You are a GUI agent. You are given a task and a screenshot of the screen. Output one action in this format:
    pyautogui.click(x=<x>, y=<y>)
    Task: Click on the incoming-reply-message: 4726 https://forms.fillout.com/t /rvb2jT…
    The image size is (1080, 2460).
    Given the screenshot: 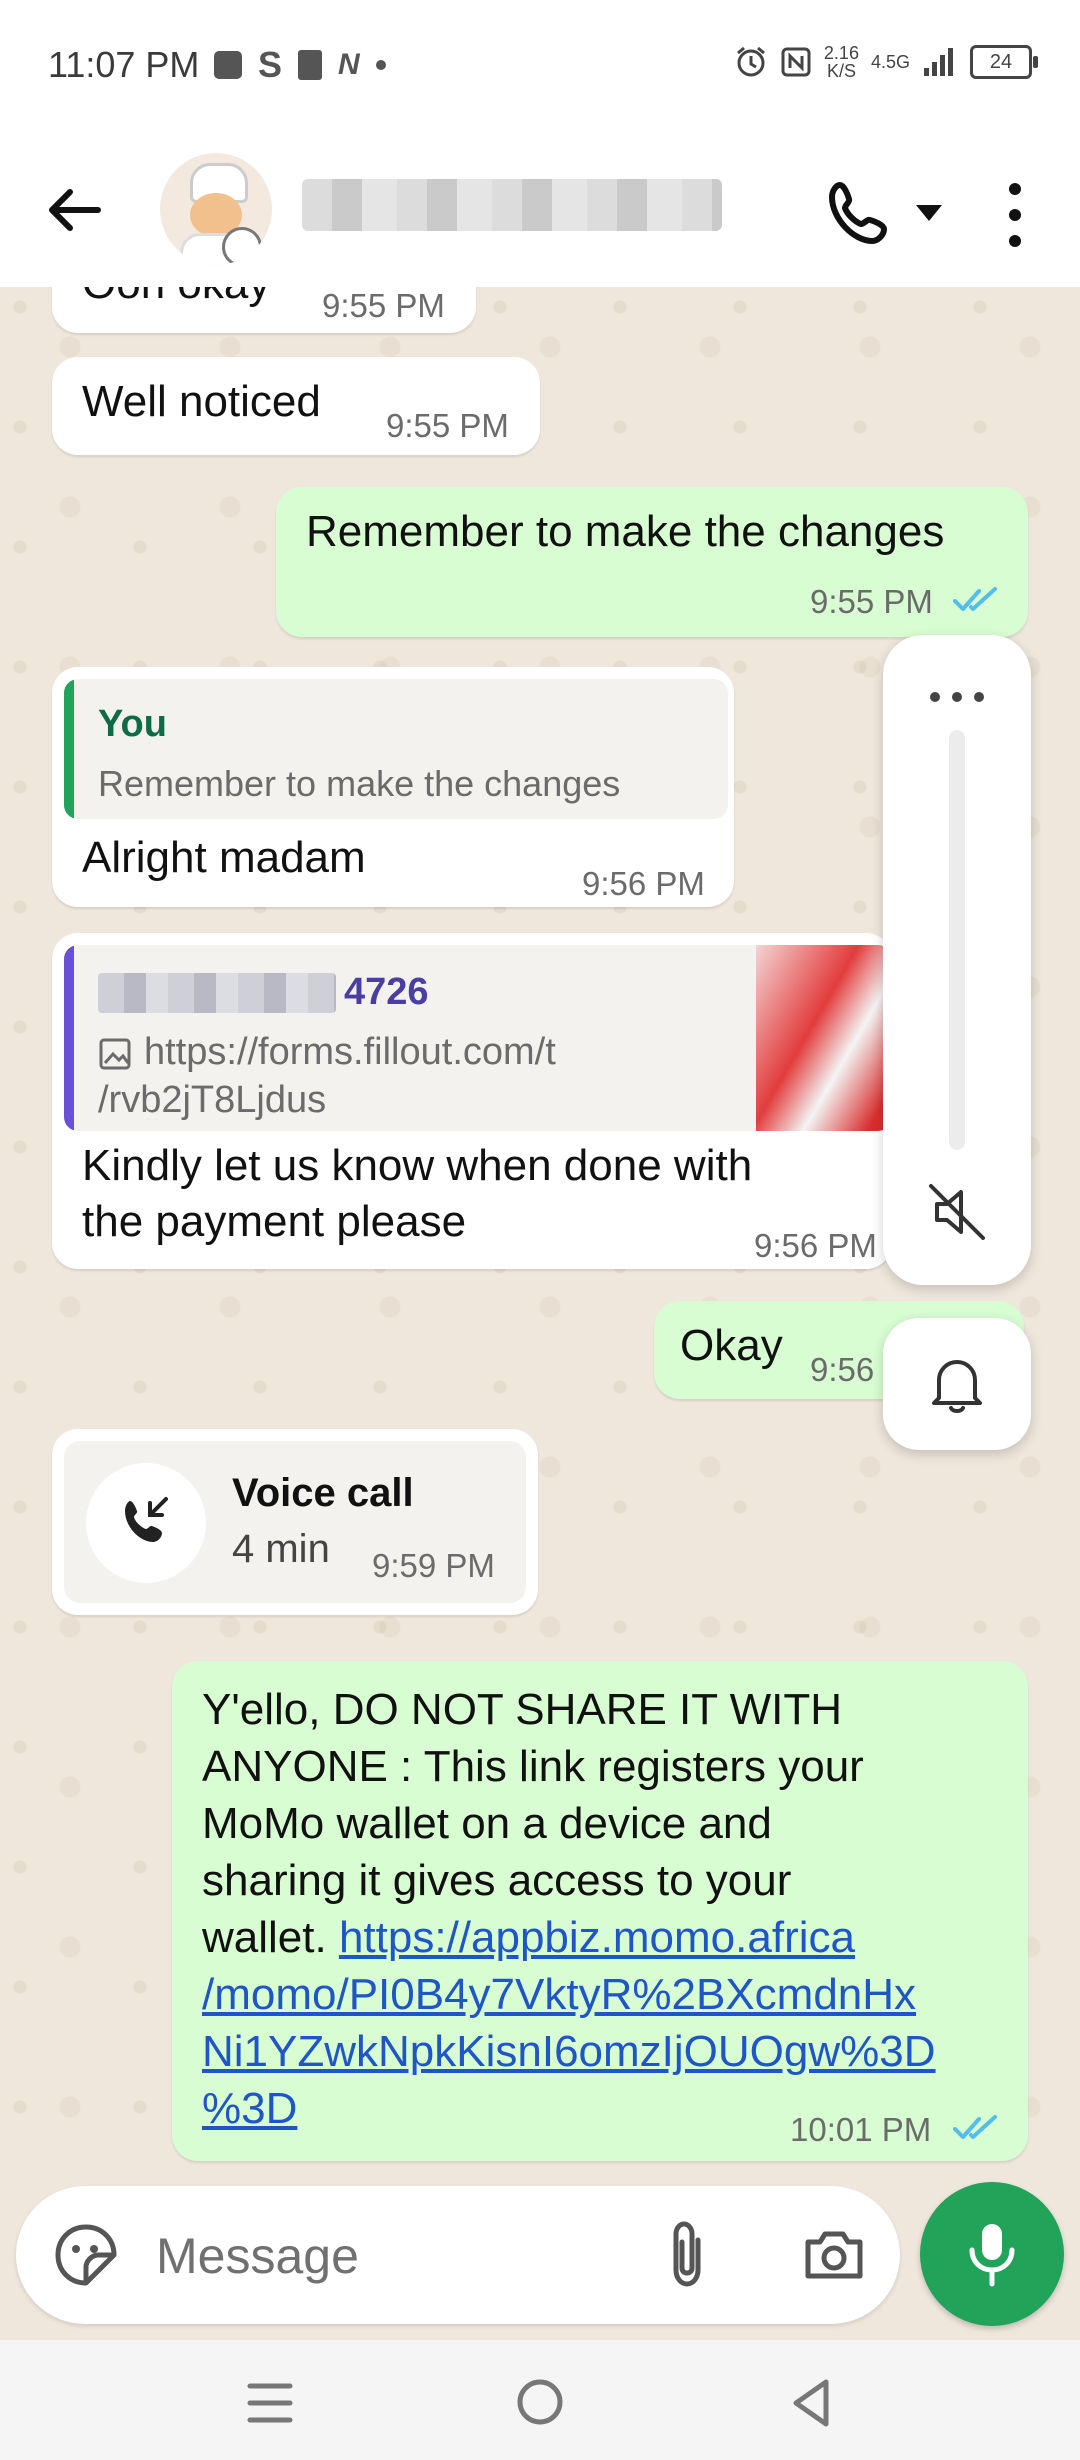 What is the action you would take?
    pyautogui.click(x=472, y=1101)
    